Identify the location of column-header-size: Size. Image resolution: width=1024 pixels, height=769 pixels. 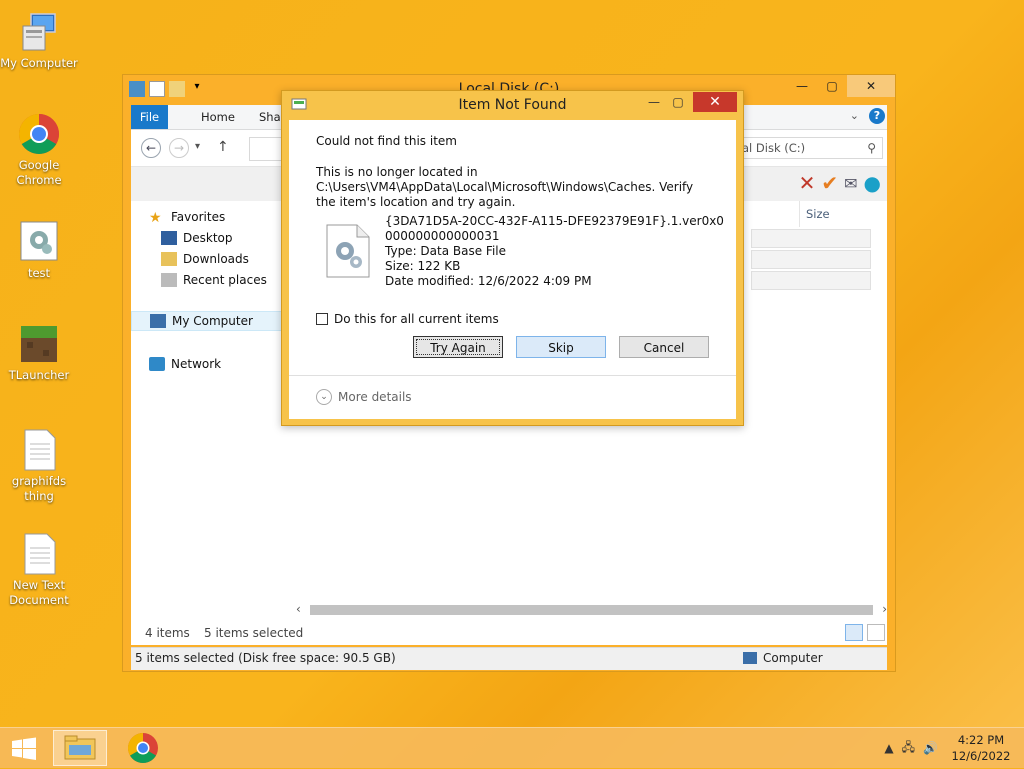
(835, 214).